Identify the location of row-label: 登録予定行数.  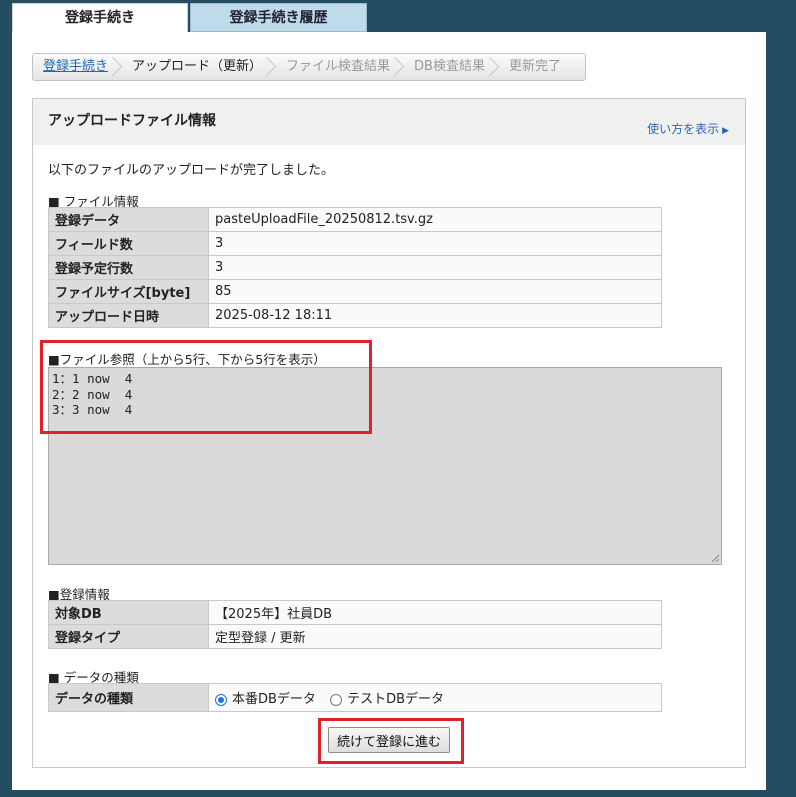
(128, 267).